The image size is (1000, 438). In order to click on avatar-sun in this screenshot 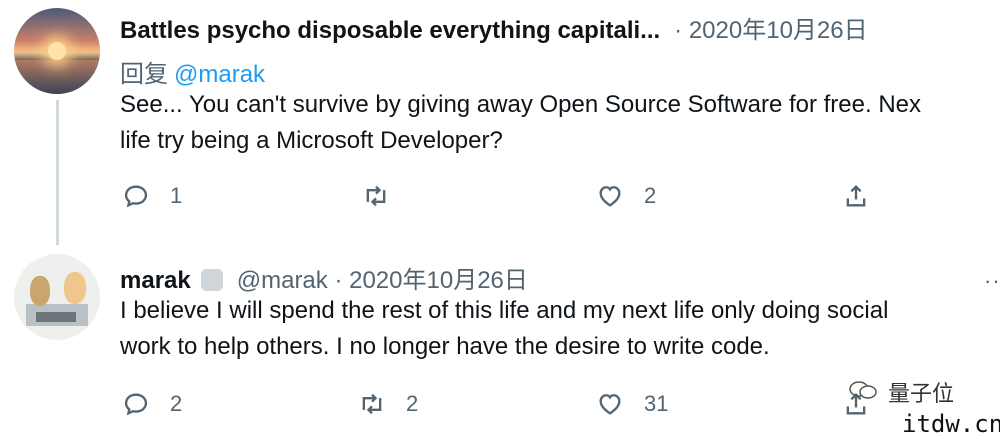, I will do `click(57, 51)`.